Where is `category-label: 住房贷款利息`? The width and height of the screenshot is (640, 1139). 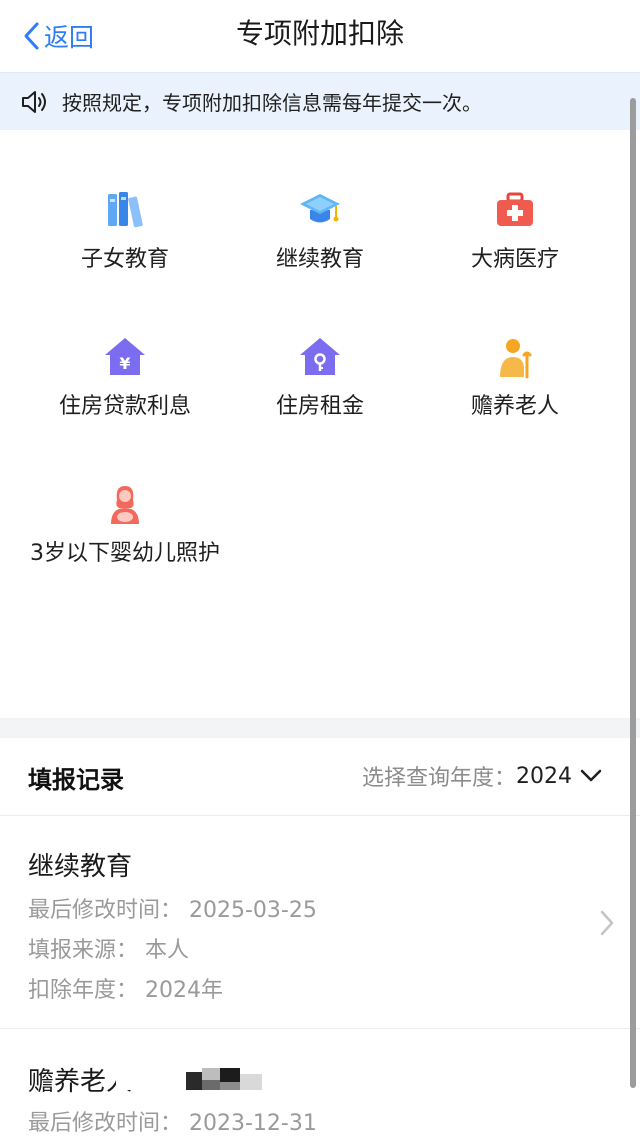 category-label: 住房贷款利息 is located at coordinates (124, 406).